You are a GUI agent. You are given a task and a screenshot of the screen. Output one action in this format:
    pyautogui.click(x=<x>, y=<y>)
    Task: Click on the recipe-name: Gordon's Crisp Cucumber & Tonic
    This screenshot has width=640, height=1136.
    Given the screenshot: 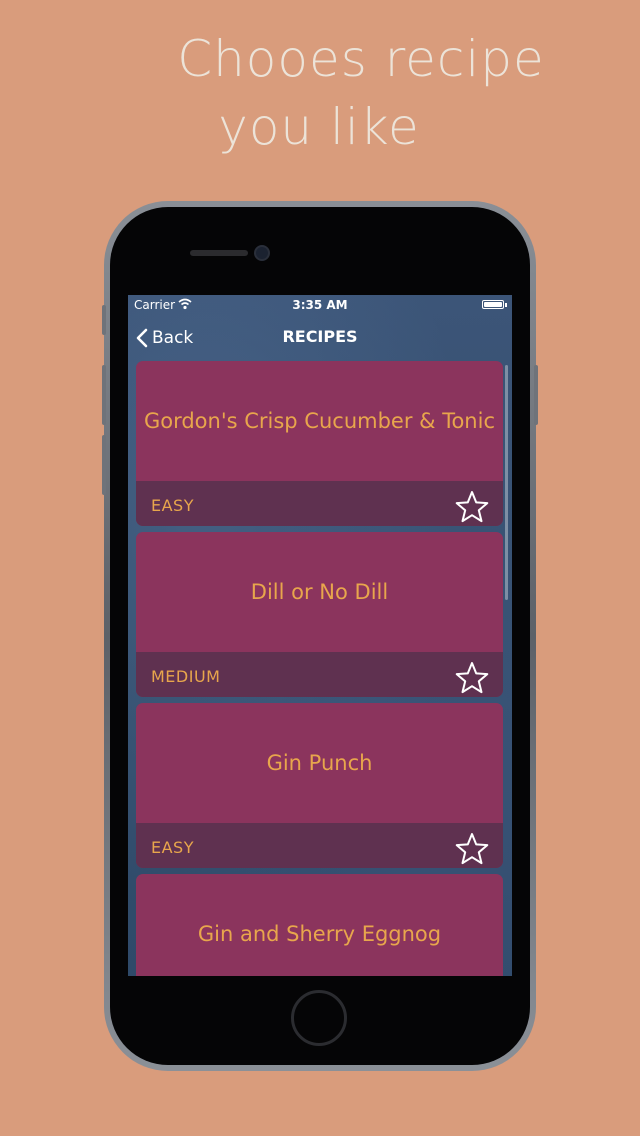 What is the action you would take?
    pyautogui.click(x=319, y=421)
    